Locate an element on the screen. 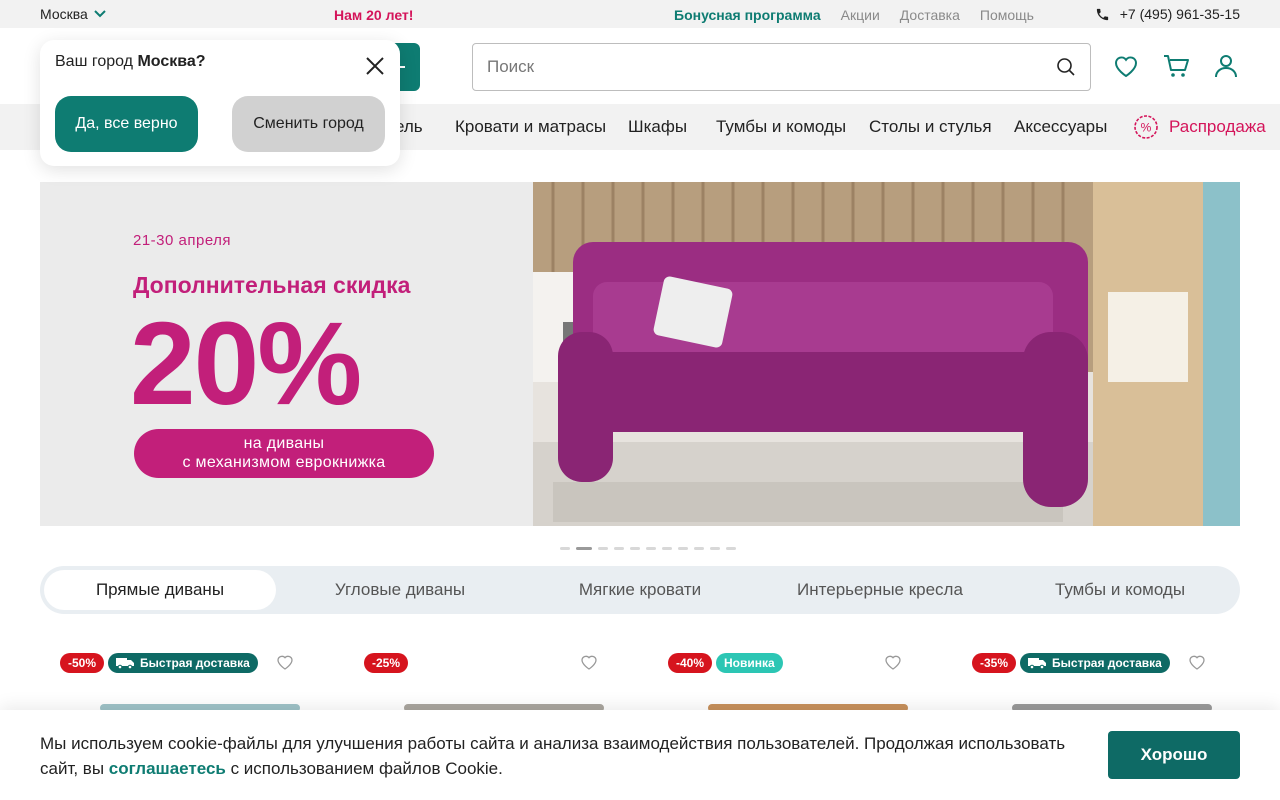 The height and width of the screenshot is (800, 1280). product-badges: -35% Быстрая доставка is located at coordinates (1071, 663).